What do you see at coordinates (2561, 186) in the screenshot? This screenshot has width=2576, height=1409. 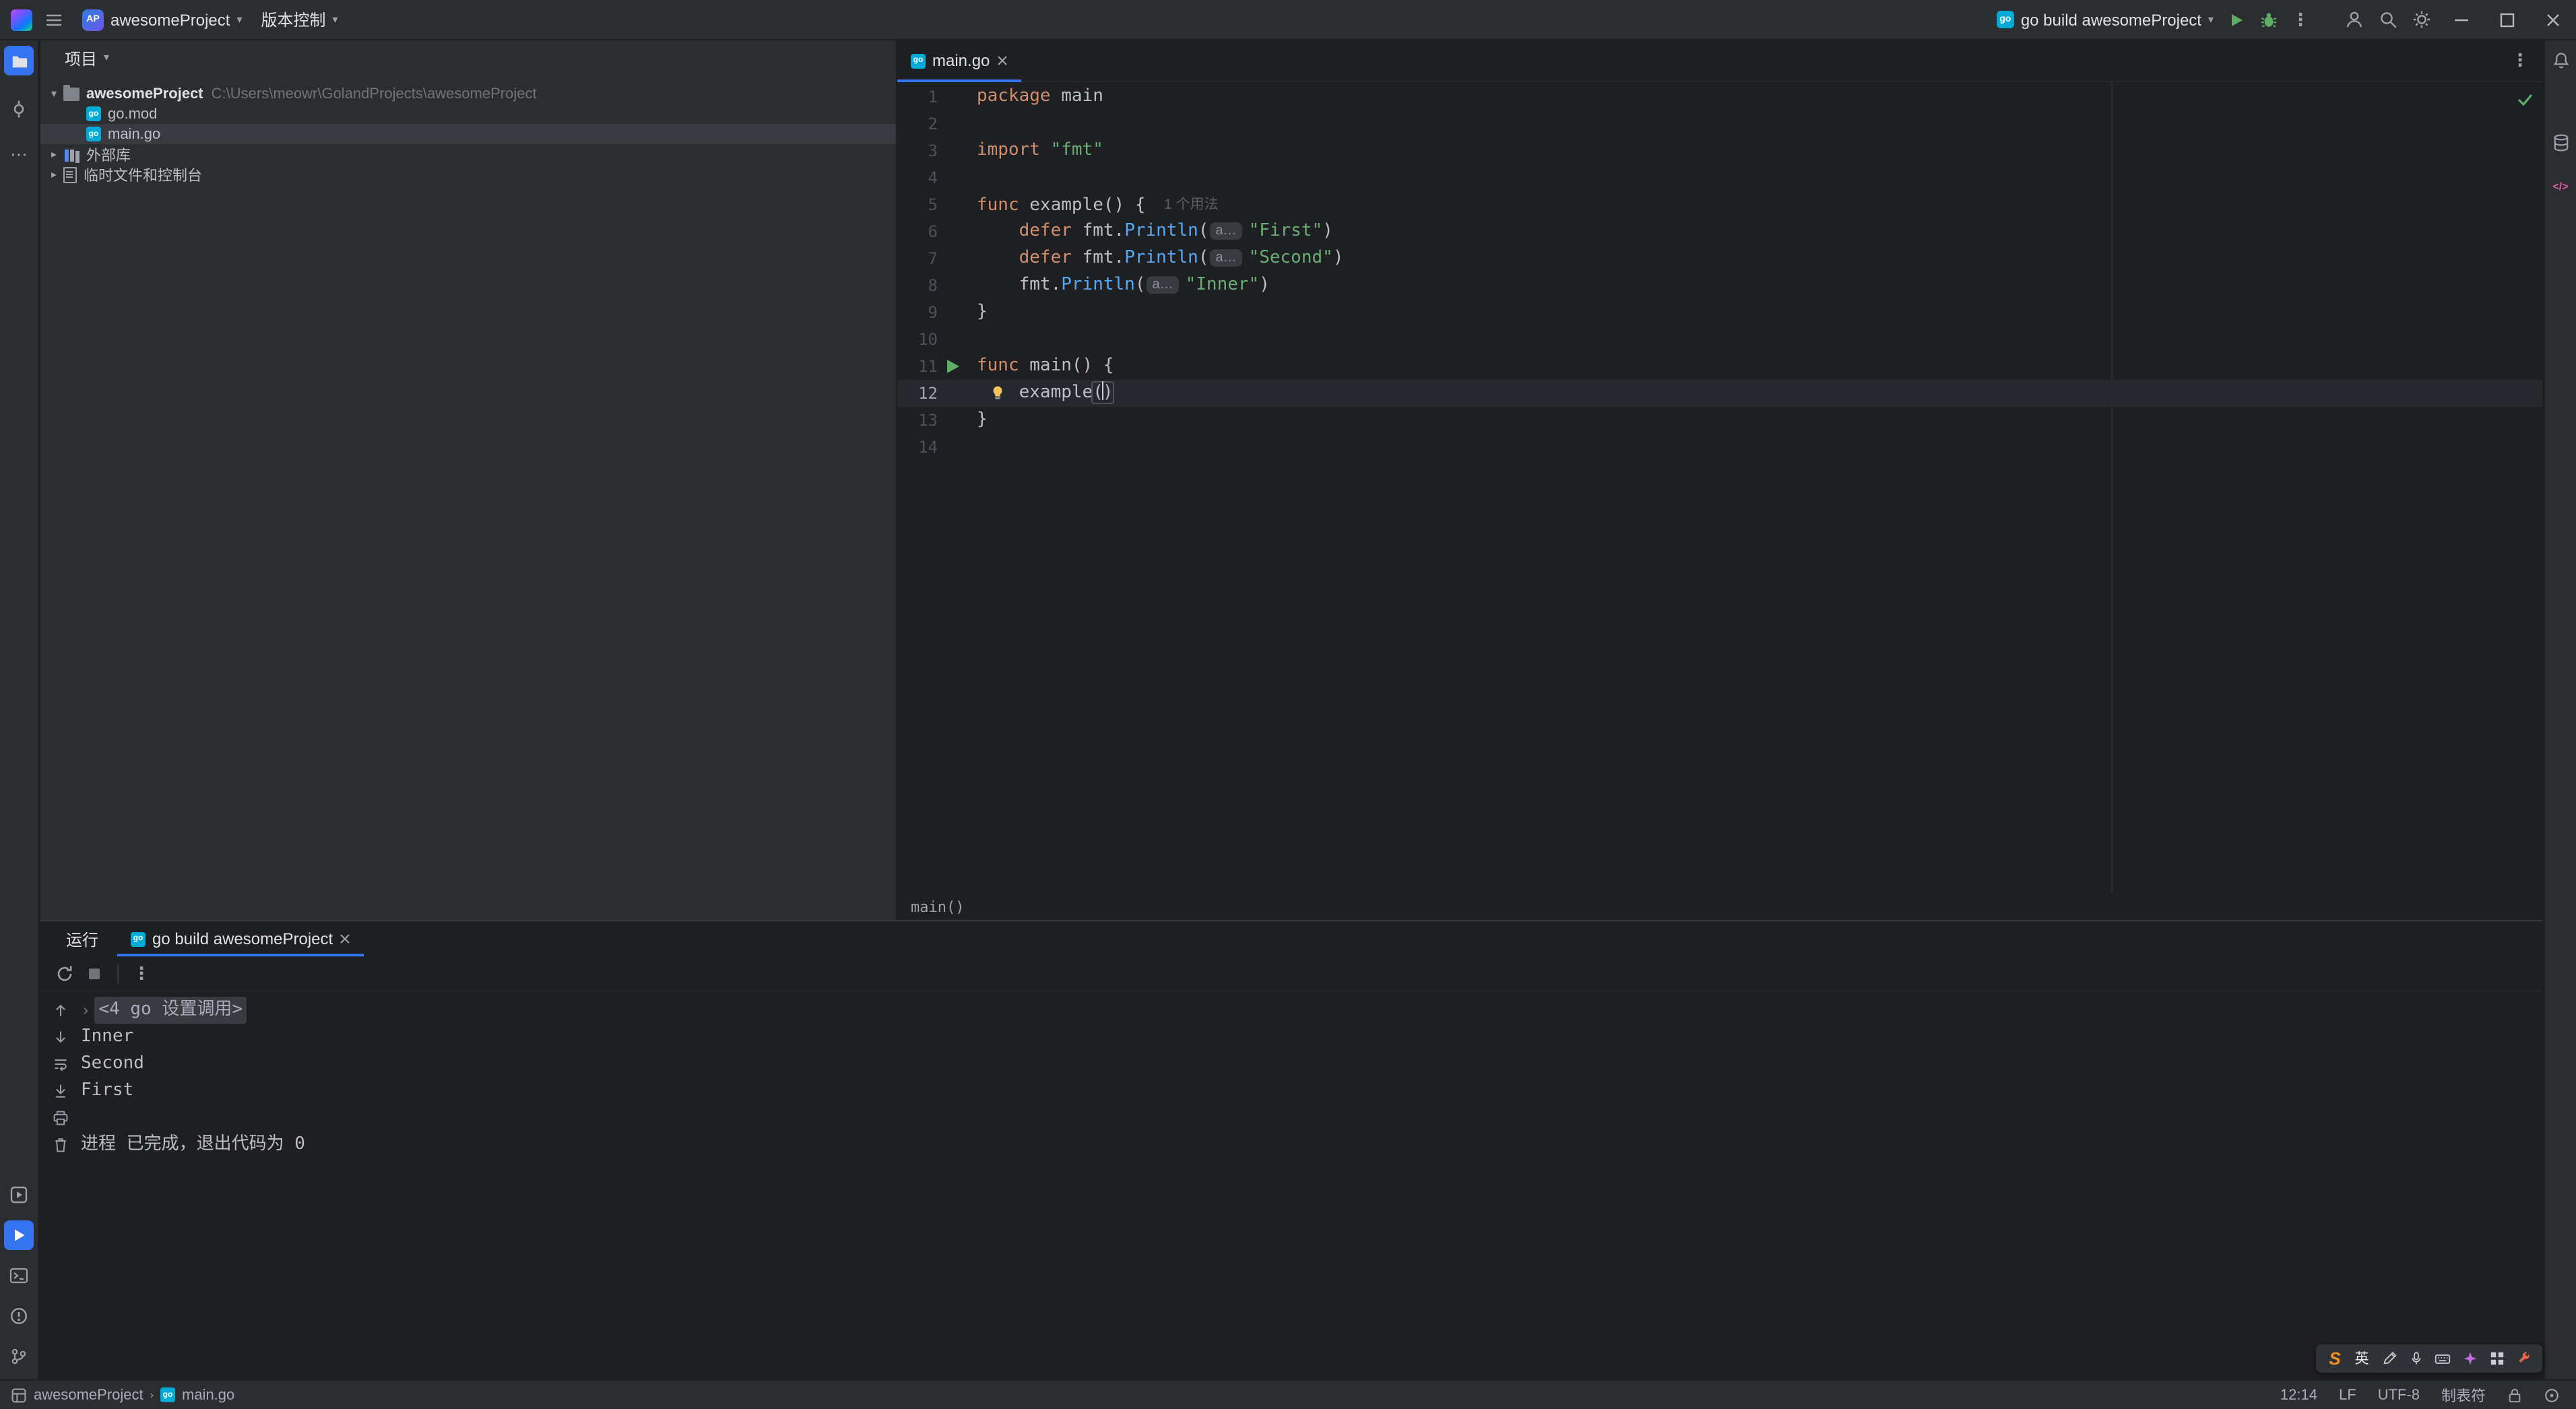 I see `ai-assistant-button: </>` at bounding box center [2561, 186].